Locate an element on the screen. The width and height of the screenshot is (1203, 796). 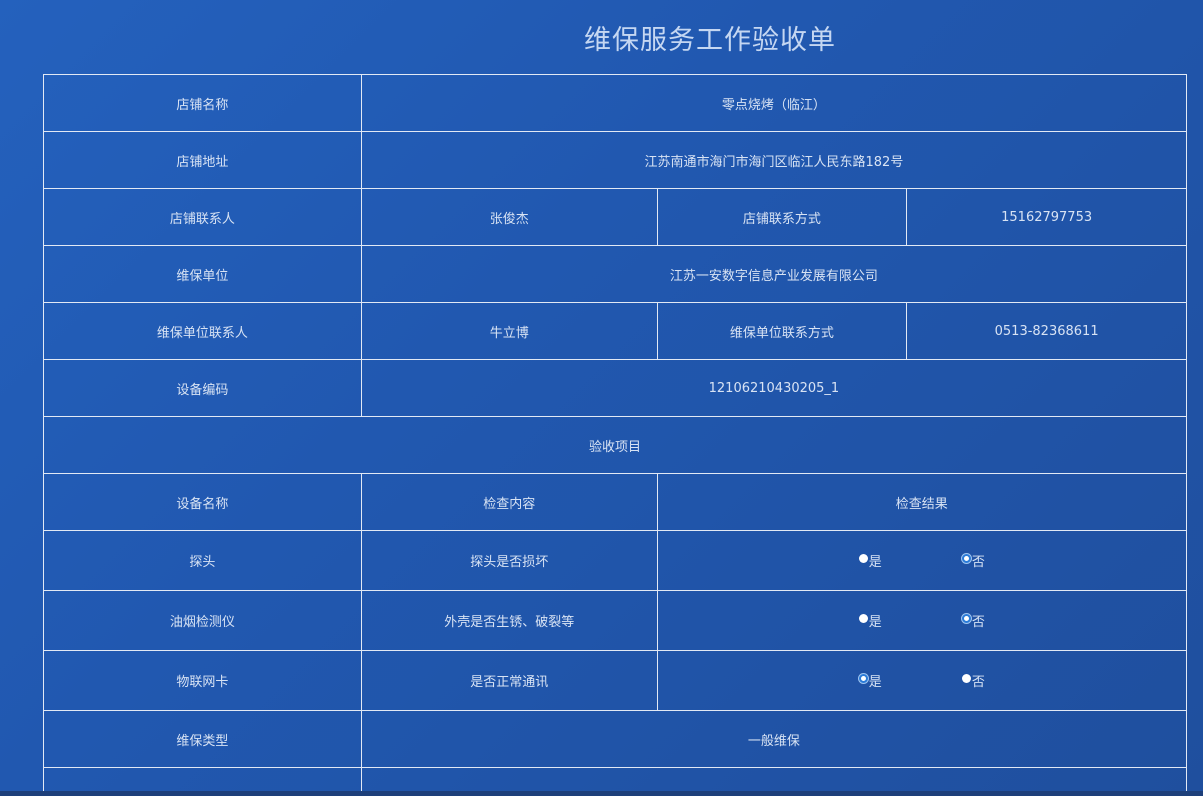
device-code-label: 设备编码 is located at coordinates (202, 388).